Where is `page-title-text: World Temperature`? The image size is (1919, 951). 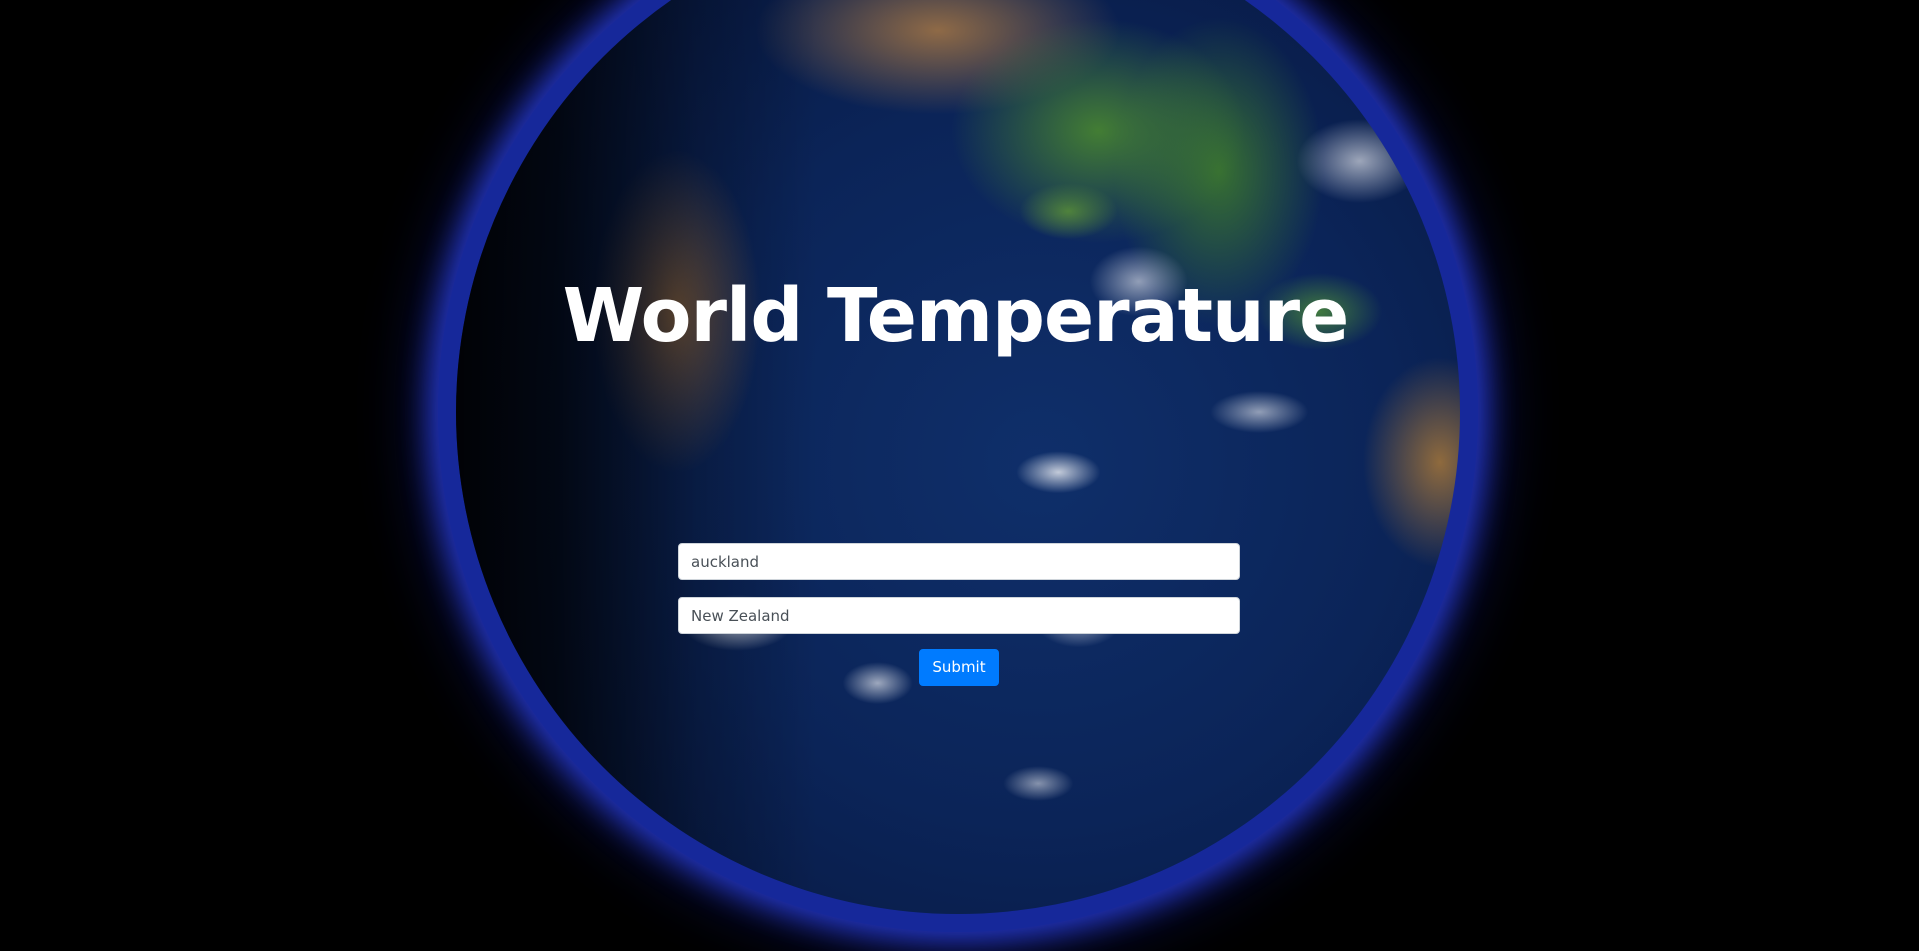
page-title-text: World Temperature is located at coordinates (956, 316).